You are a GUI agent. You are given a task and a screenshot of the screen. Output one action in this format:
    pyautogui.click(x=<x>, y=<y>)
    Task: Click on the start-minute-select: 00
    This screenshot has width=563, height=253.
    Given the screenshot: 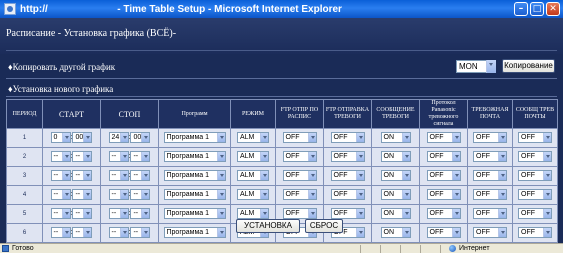 What is the action you would take?
    pyautogui.click(x=82, y=138)
    